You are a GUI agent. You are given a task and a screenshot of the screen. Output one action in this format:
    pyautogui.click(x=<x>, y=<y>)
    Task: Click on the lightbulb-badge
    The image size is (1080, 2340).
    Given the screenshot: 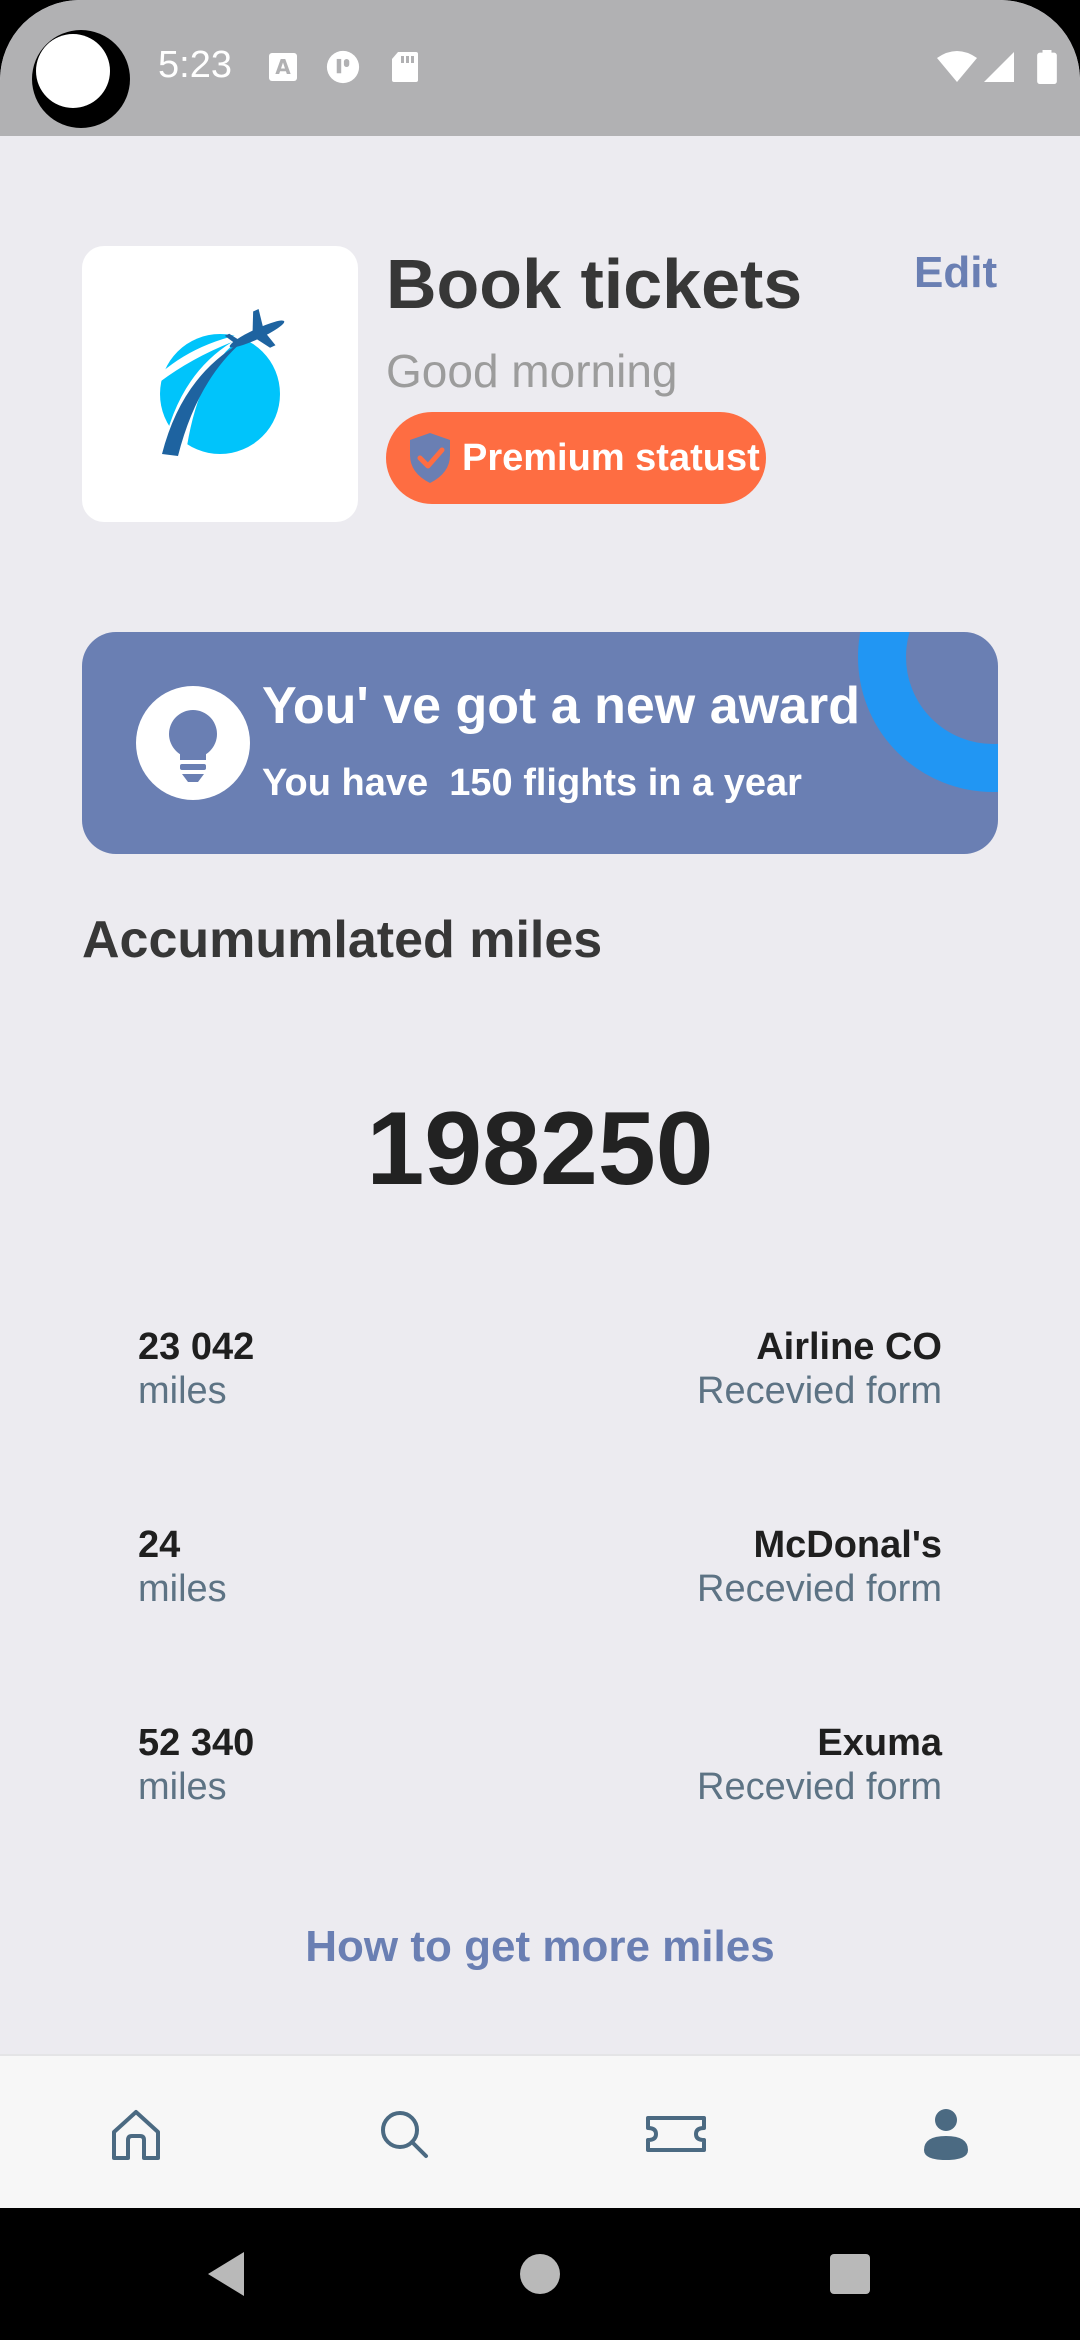 What is the action you would take?
    pyautogui.click(x=193, y=743)
    